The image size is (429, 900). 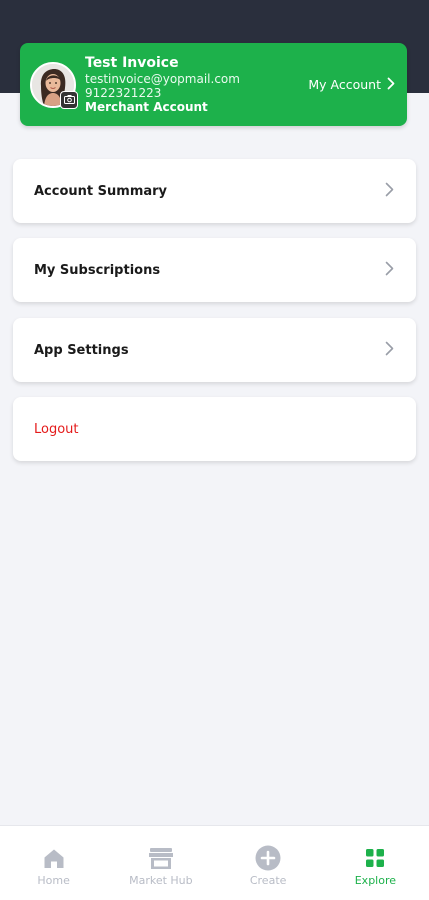 What do you see at coordinates (268, 858) in the screenshot?
I see `plus-circle-icon` at bounding box center [268, 858].